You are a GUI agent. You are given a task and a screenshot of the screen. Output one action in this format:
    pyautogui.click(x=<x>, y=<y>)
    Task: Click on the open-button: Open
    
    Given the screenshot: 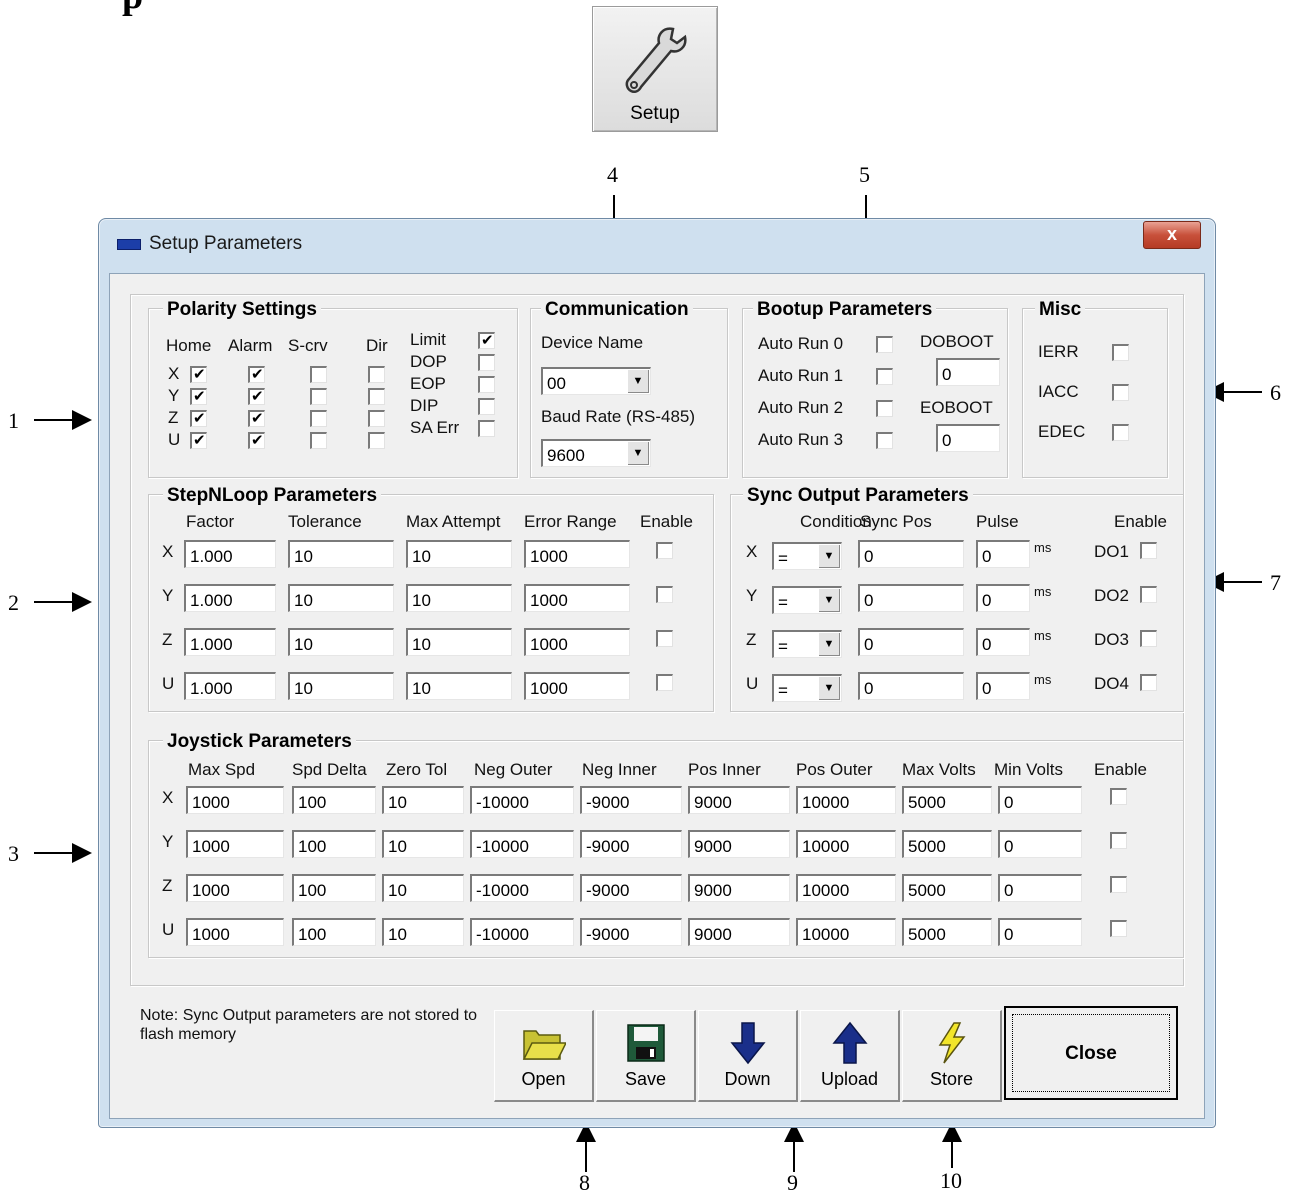 What is the action you would take?
    pyautogui.click(x=544, y=1056)
    